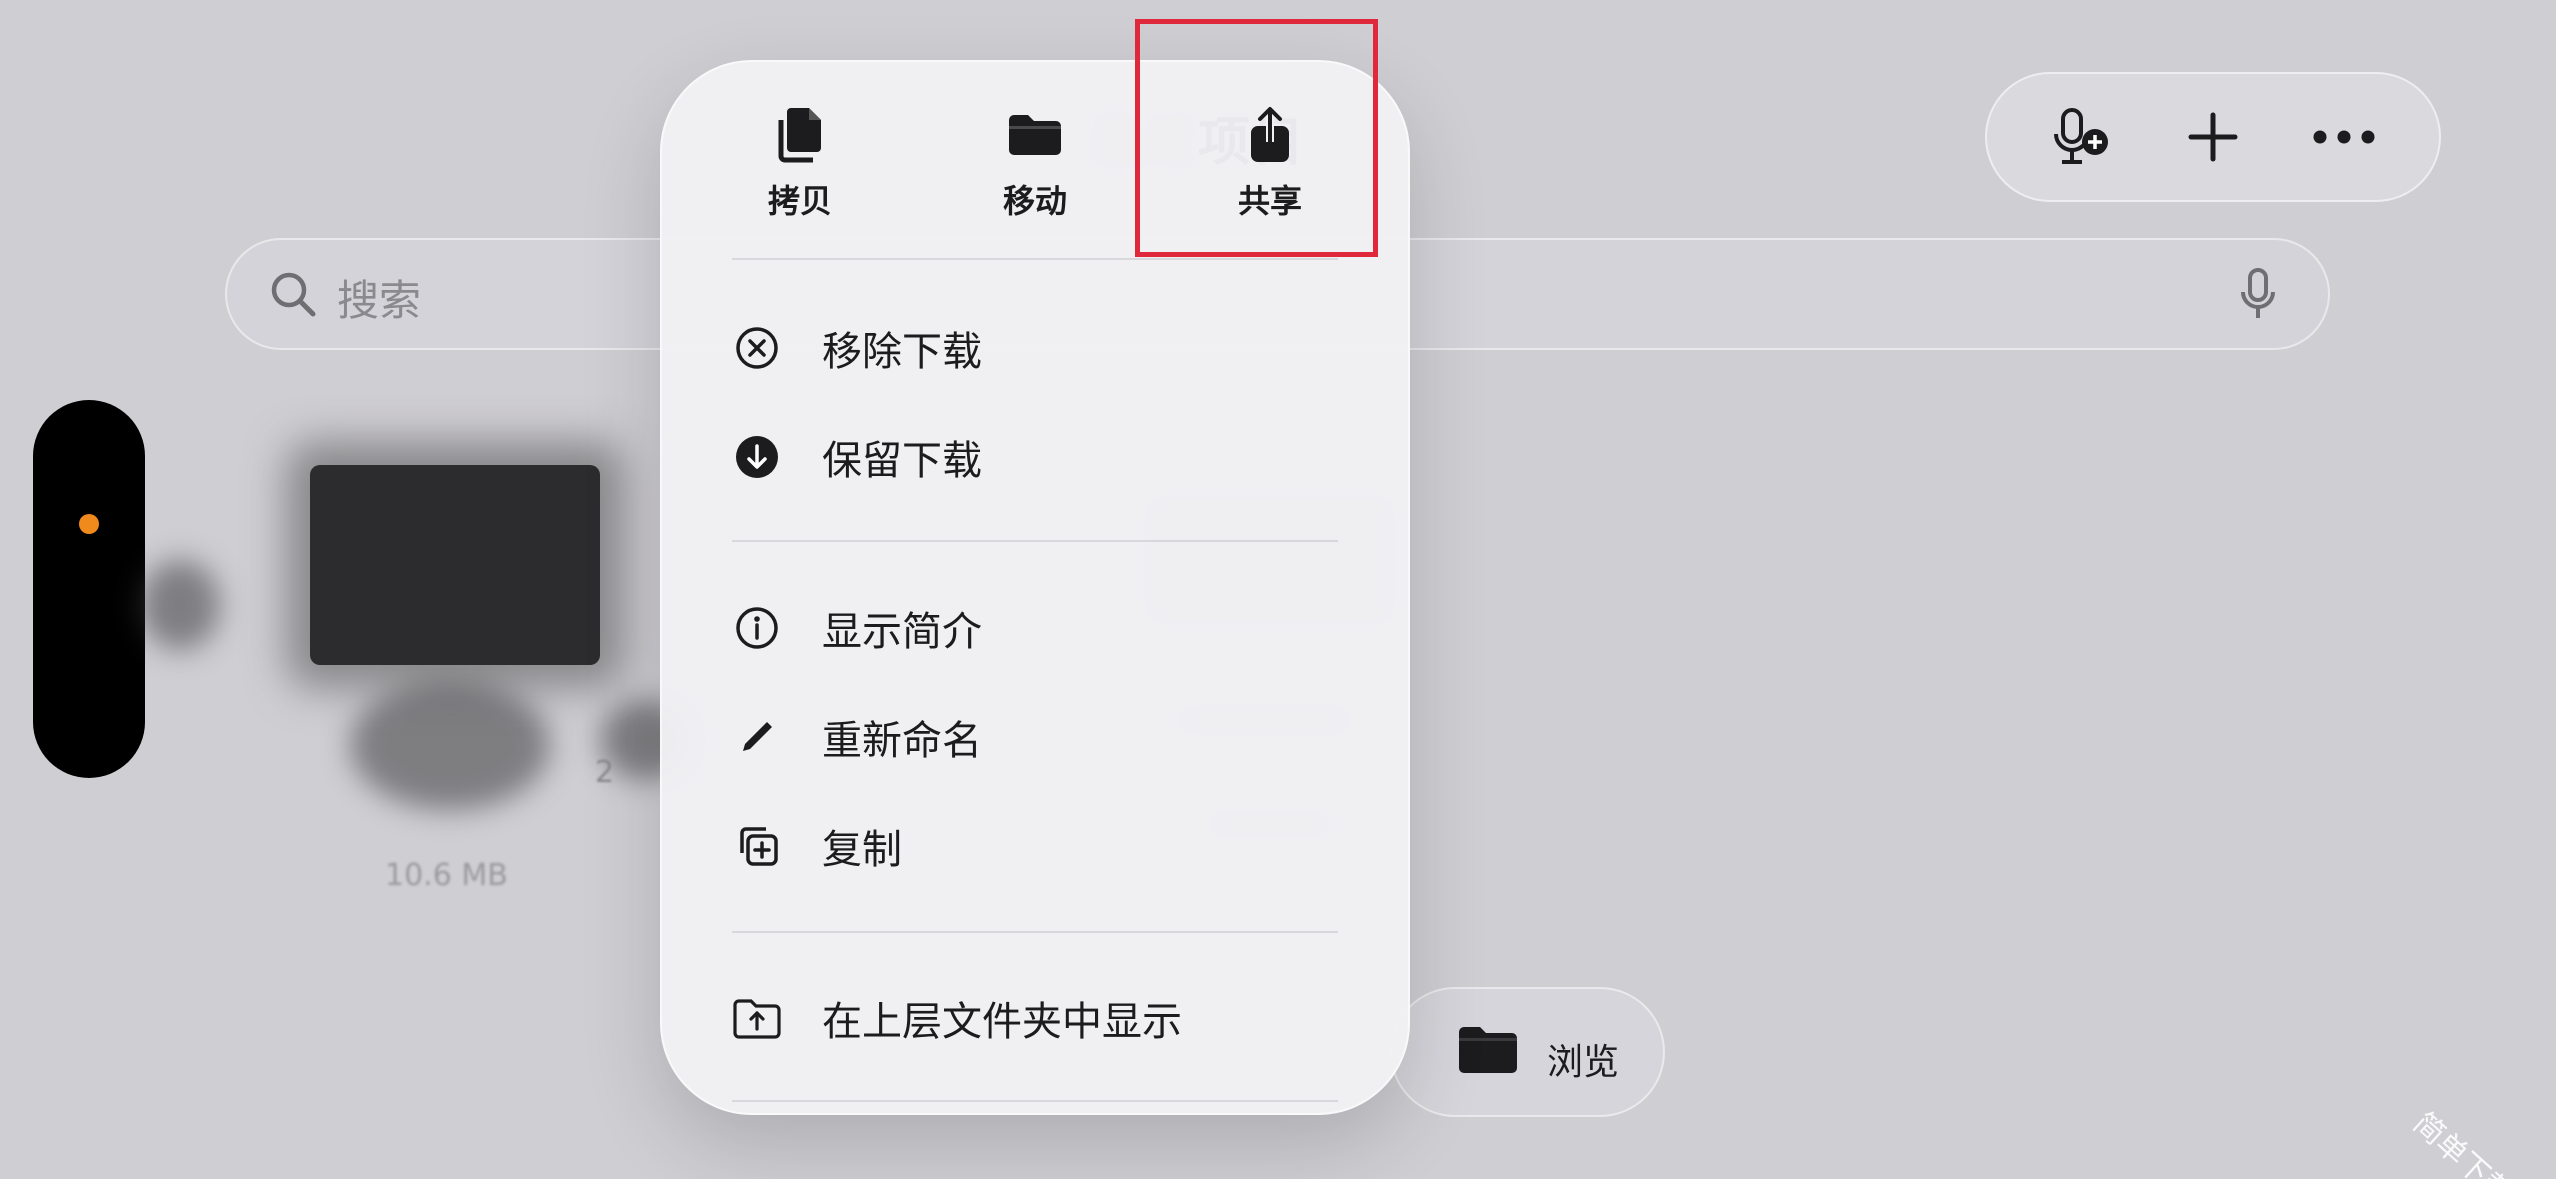 The height and width of the screenshot is (1179, 2556). I want to click on plus-square-on-square-icon, so click(759, 846).